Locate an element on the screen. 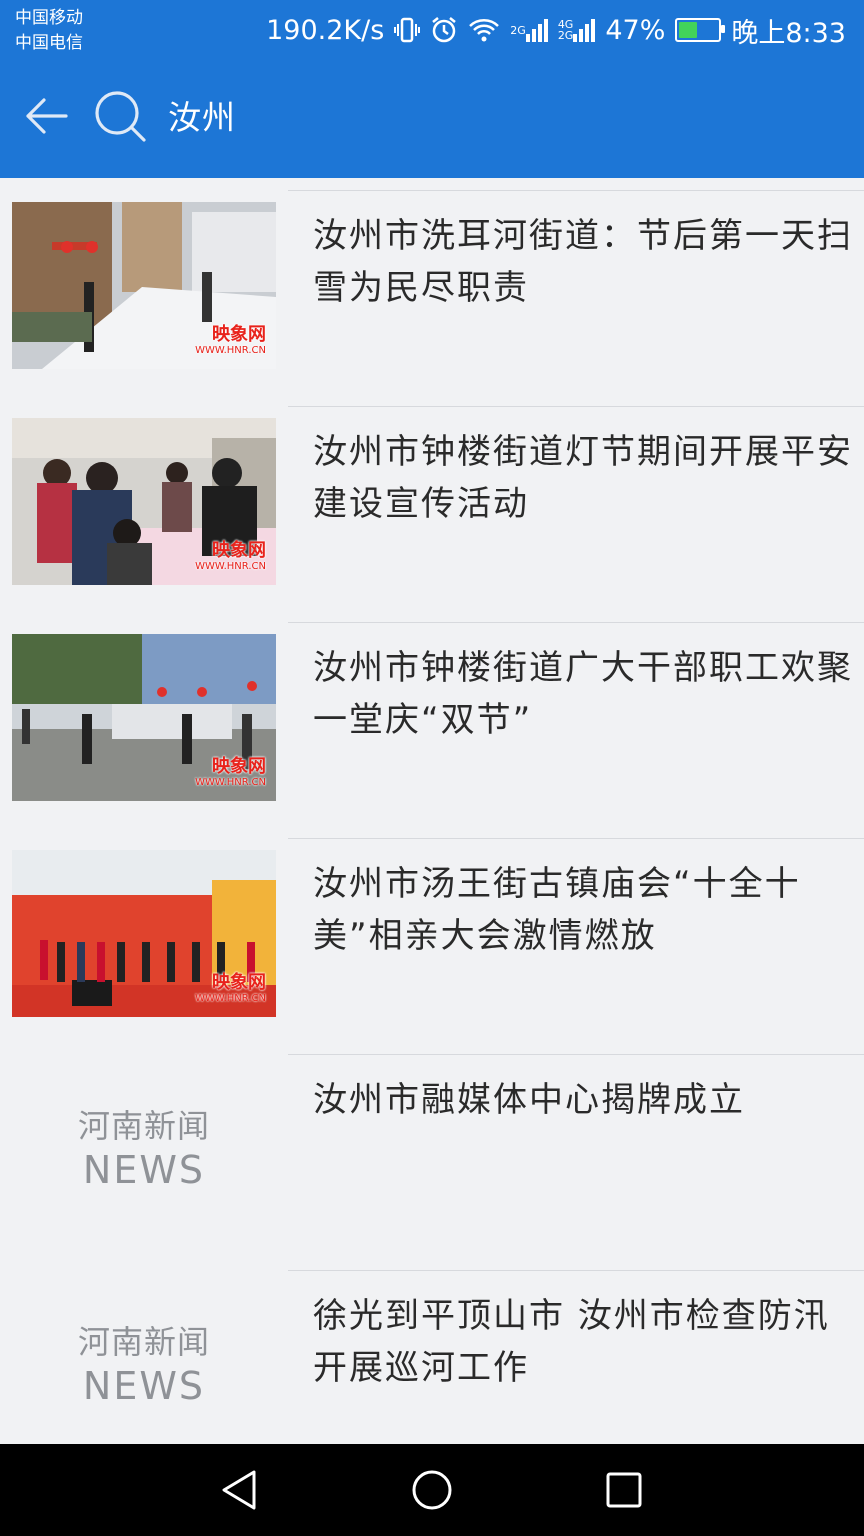 Image resolution: width=864 pixels, height=1536 pixels. back-arrow-icon is located at coordinates (47, 116).